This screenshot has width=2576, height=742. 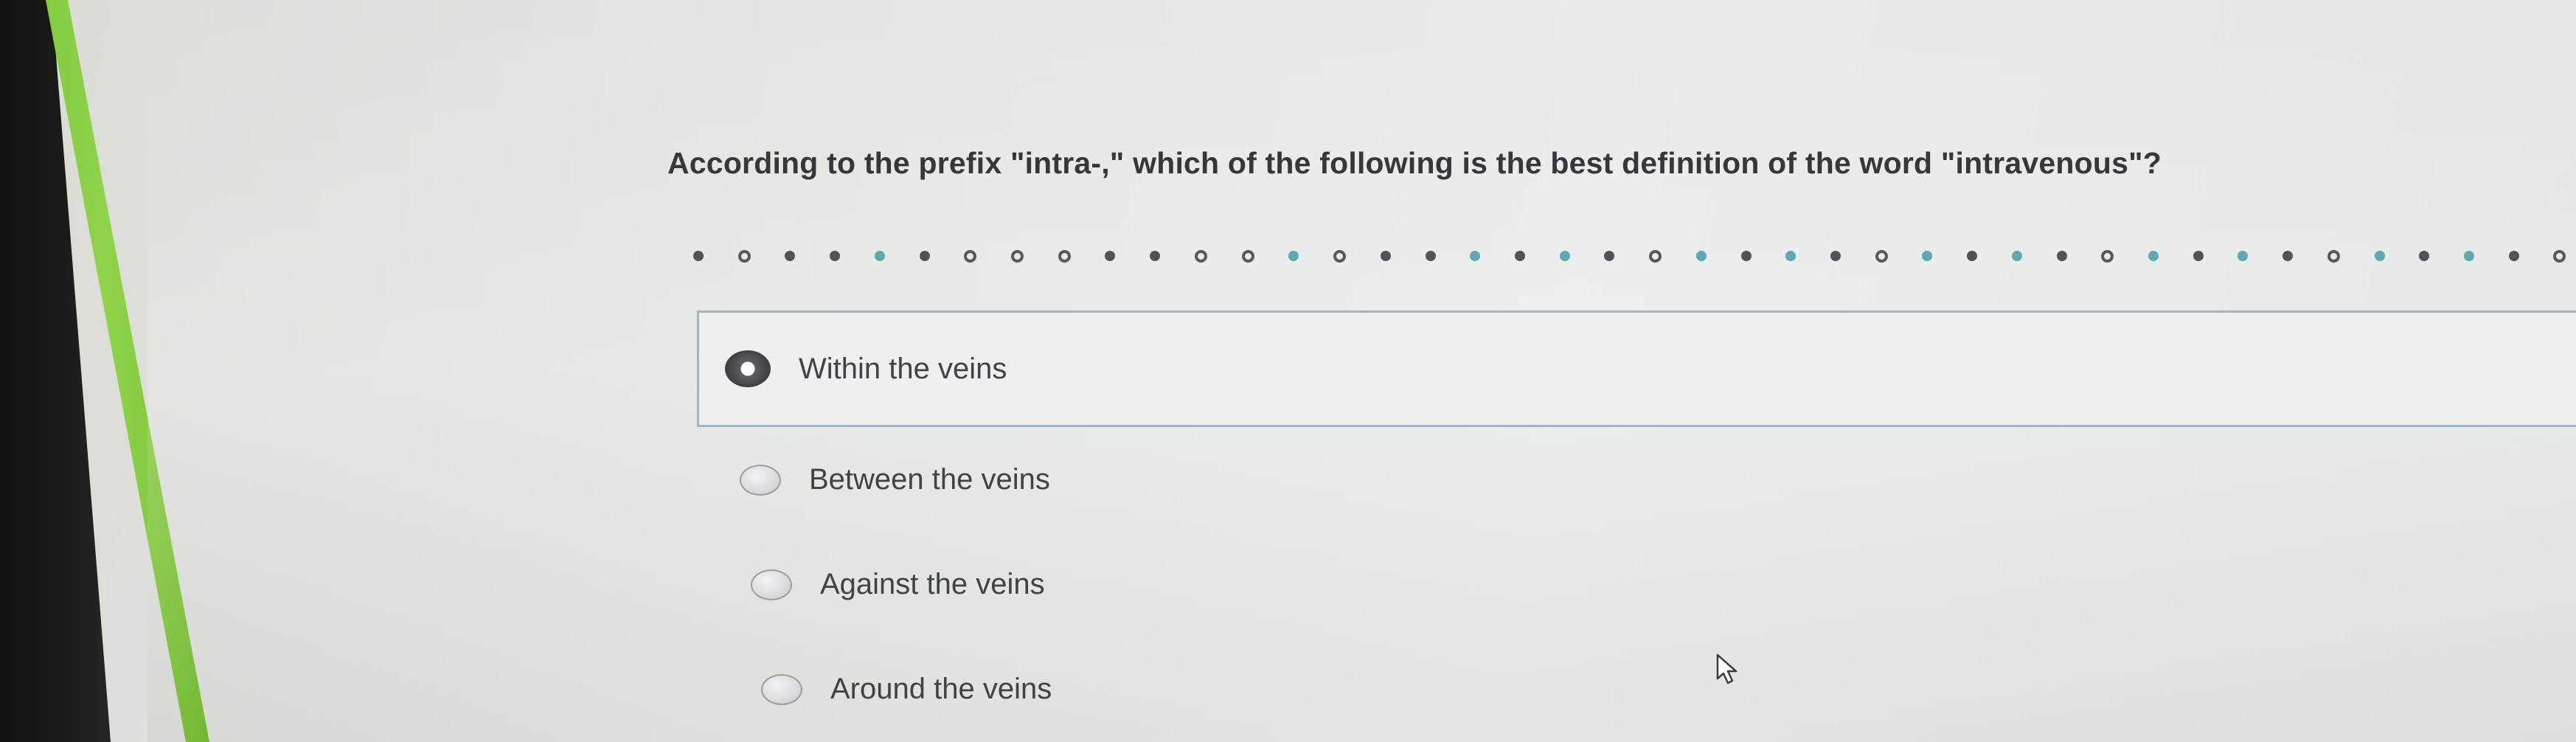 I want to click on monitor-bezel, so click(x=55, y=371).